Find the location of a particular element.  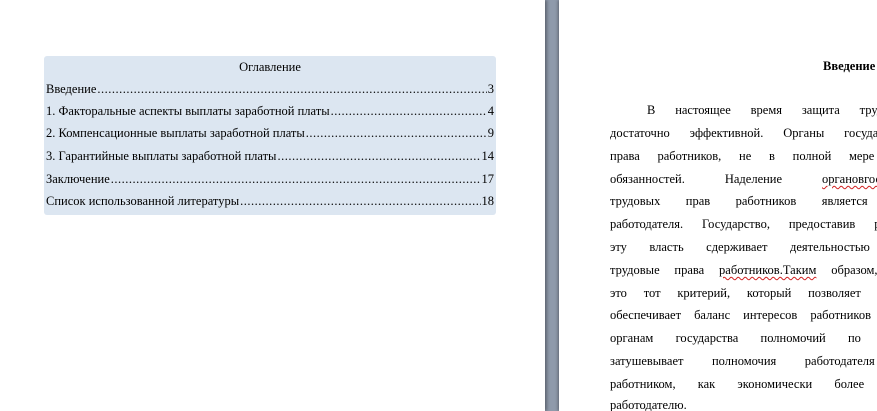

toc-entry-page: 14 is located at coordinates (488, 156).